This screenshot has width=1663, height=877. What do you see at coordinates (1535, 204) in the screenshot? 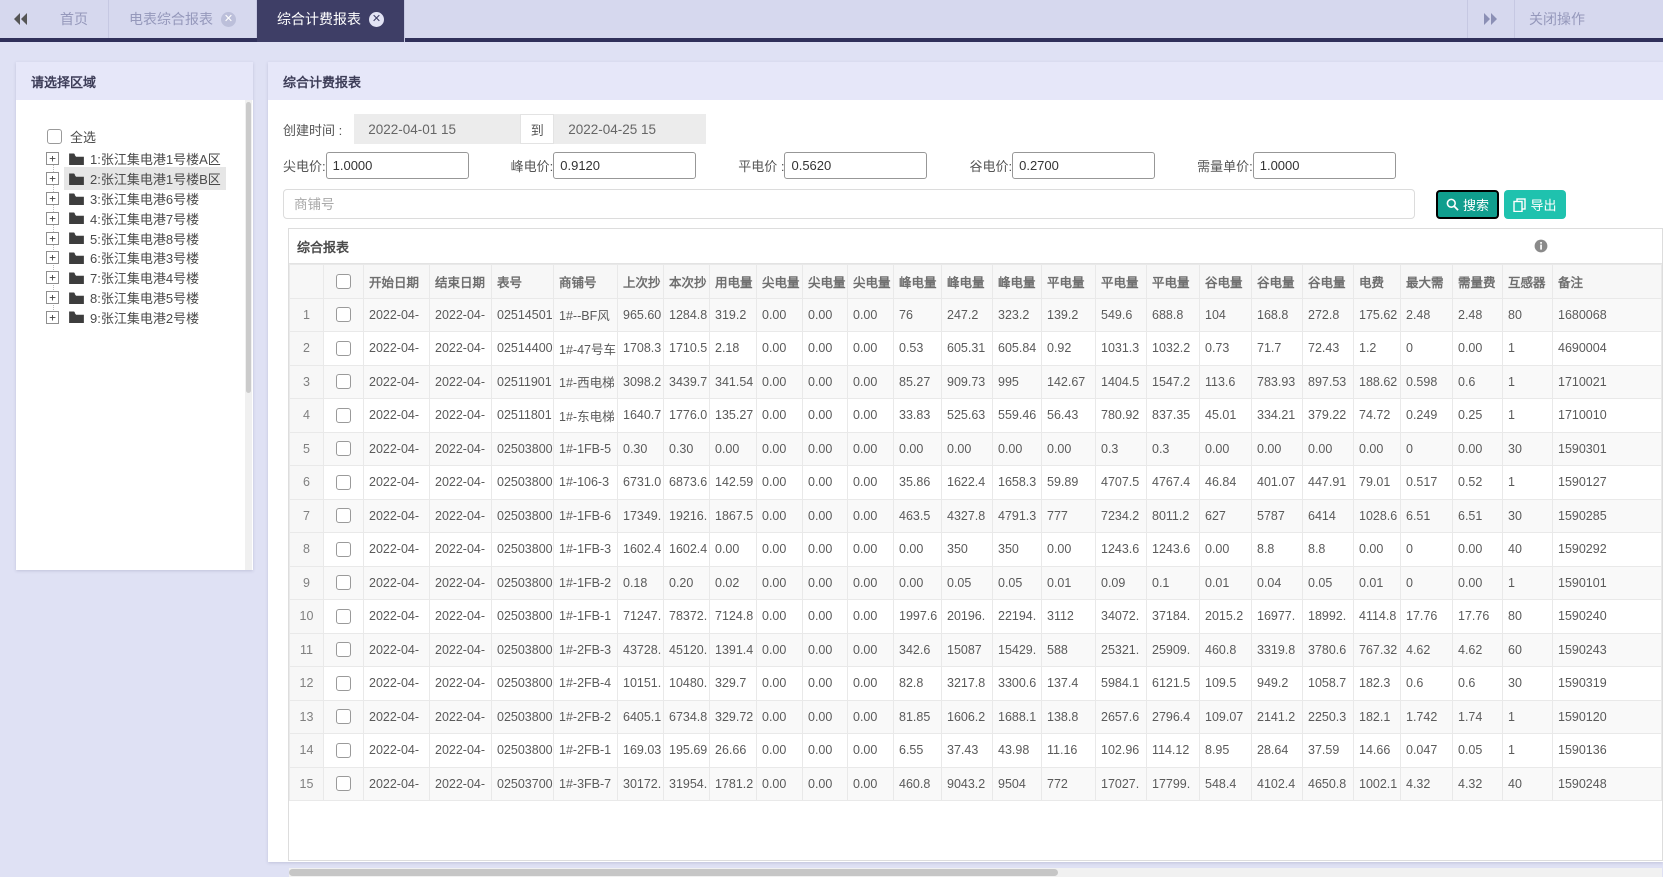
I see `export-button: 导出` at bounding box center [1535, 204].